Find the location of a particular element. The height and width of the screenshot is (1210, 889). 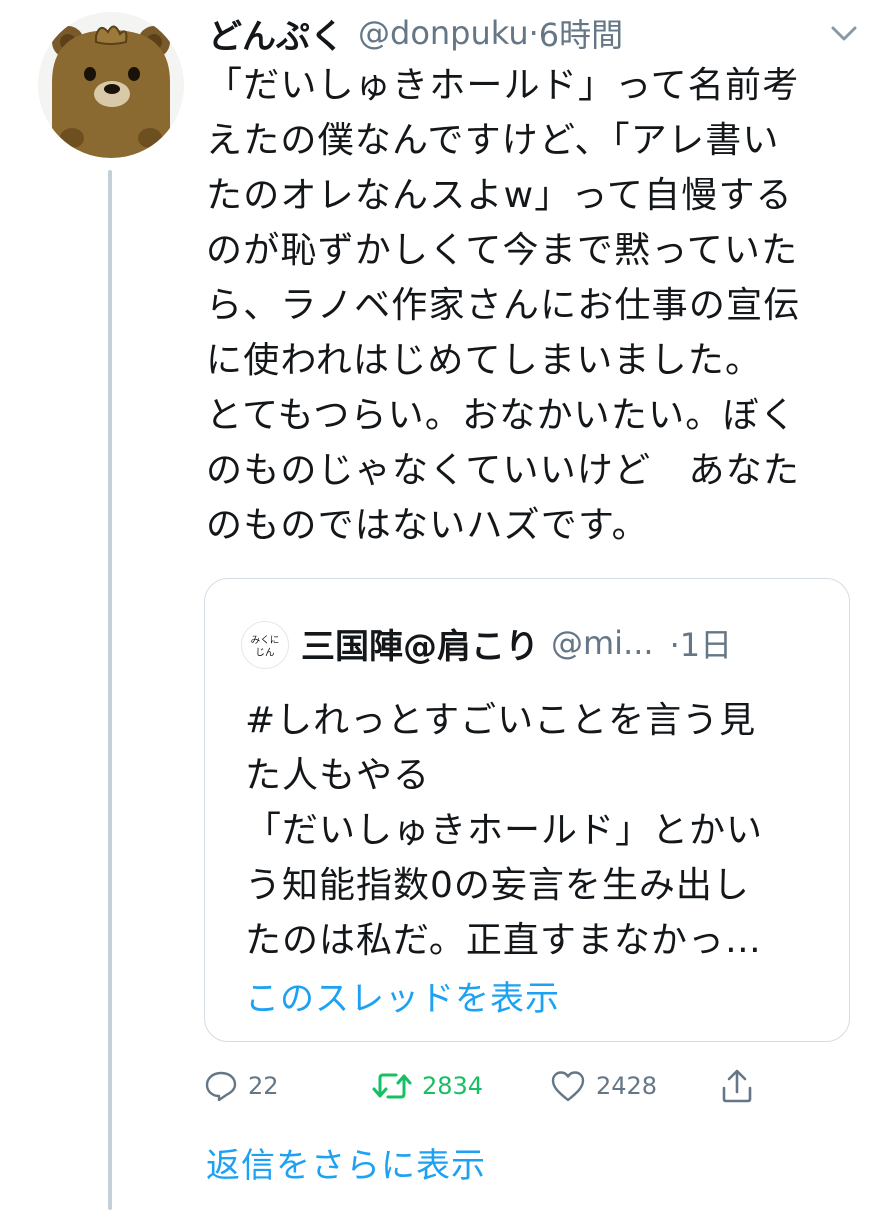

like-button: 2428 is located at coordinates (603, 1086).